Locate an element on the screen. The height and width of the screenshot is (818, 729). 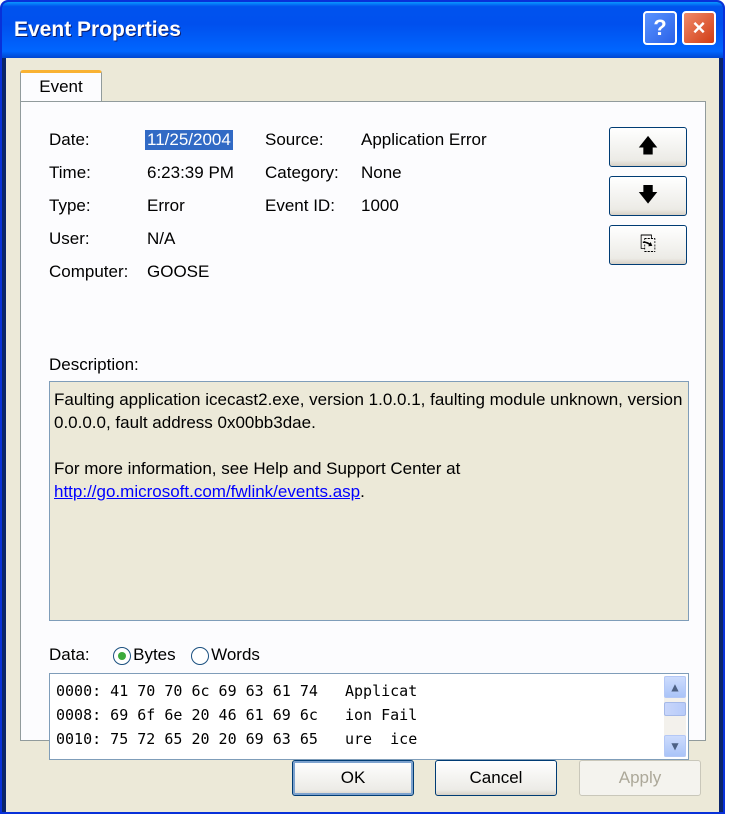
type-label: Type: is located at coordinates (70, 205).